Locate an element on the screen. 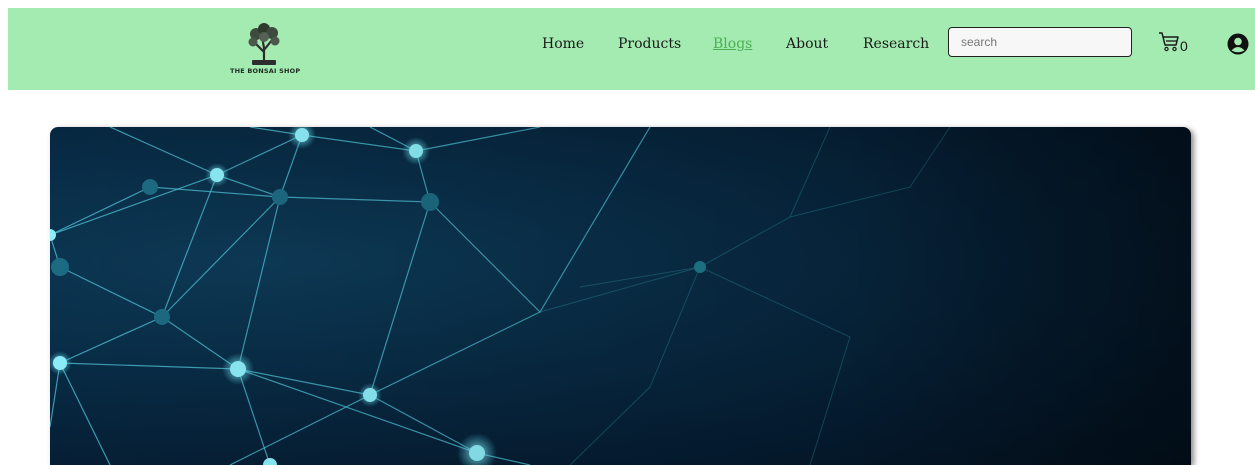  profile-button is located at coordinates (1238, 44).